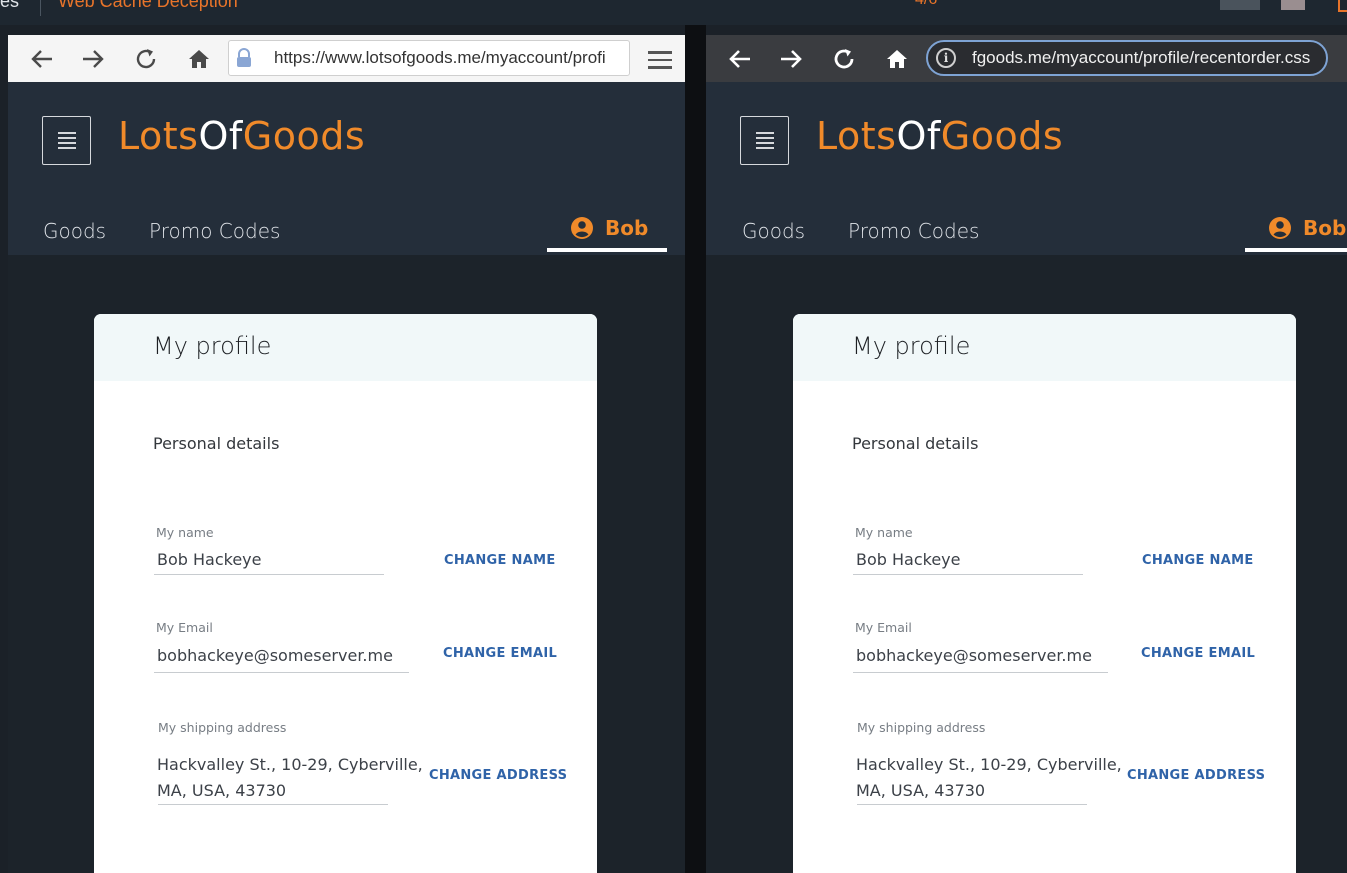  I want to click on window-title-bar: es Web Cache Deception 4/6, so click(673, 12).